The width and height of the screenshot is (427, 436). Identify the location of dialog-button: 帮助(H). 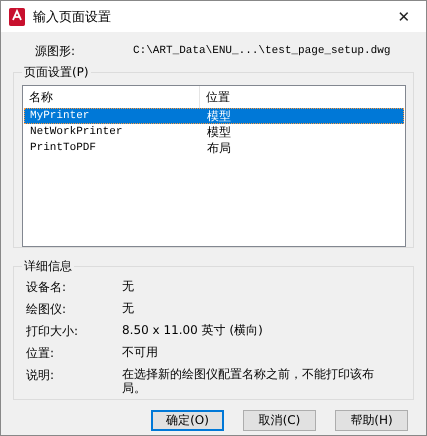
(371, 420).